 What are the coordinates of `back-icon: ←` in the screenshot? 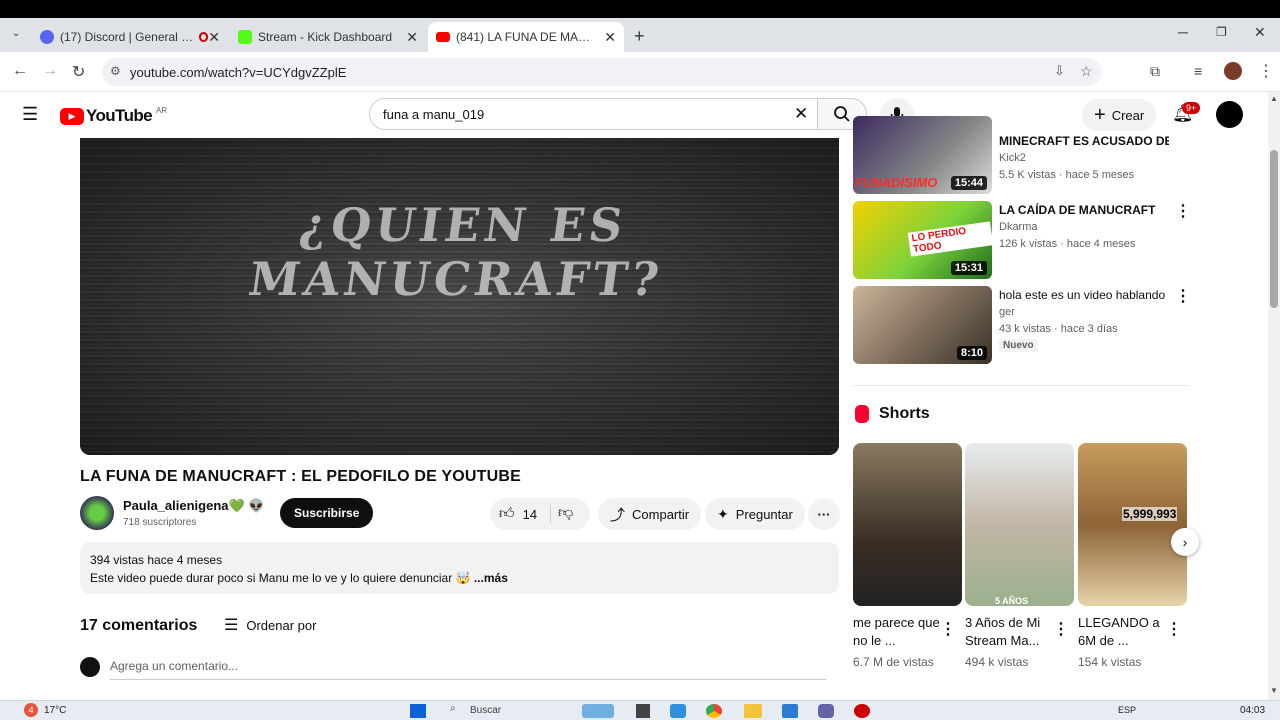 It's located at (20, 71).